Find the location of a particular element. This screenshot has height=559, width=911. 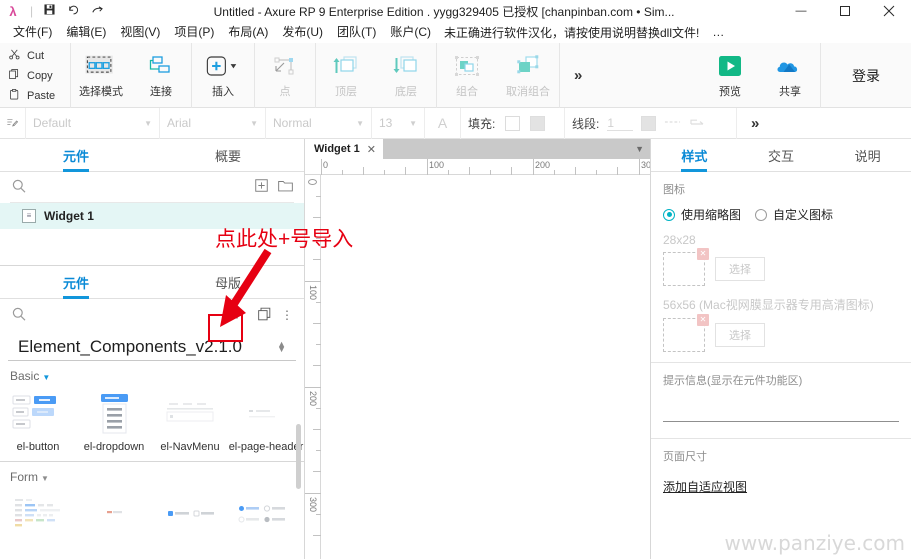

library-item-el-dropdown: el-dropdown is located at coordinates (114, 419).